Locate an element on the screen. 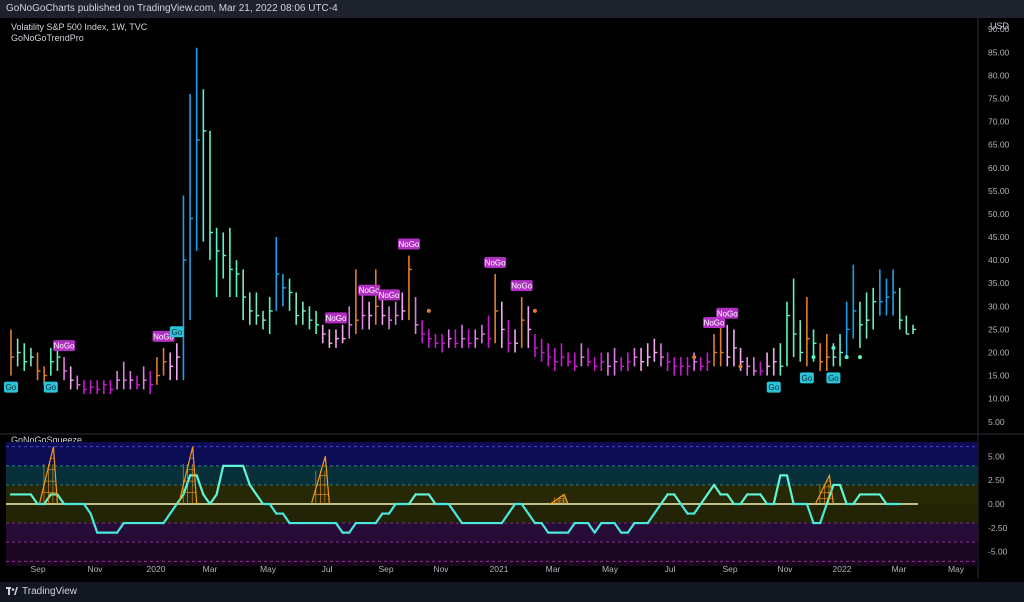 This screenshot has width=1024, height=602. price-tick-label: 45.00 is located at coordinates (999, 237).